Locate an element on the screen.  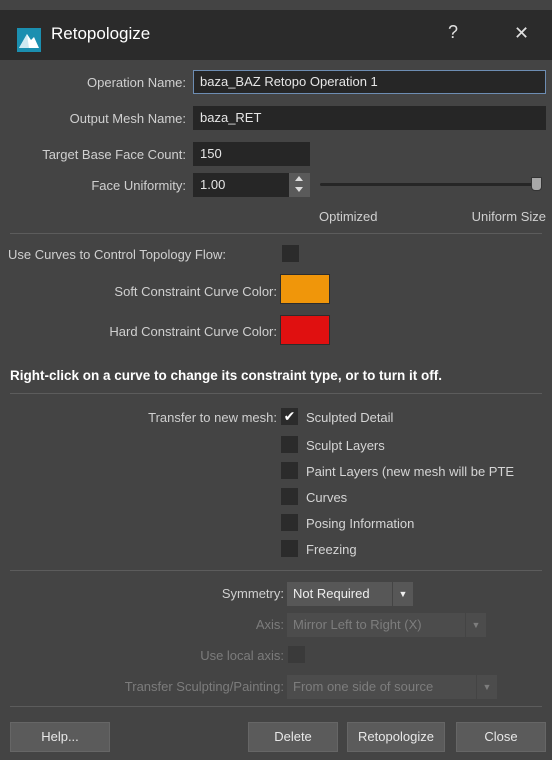
freezing-checkbox is located at coordinates (289, 548).